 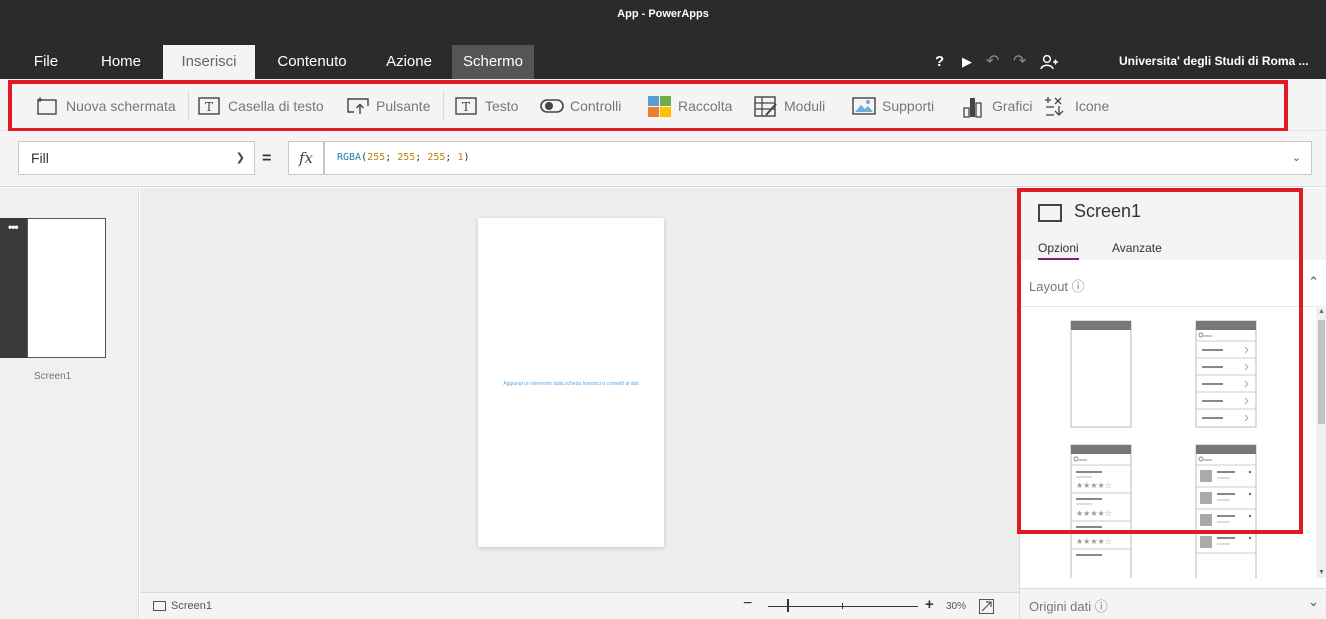 I want to click on property-dropdown: Fill ❯, so click(x=136, y=158).